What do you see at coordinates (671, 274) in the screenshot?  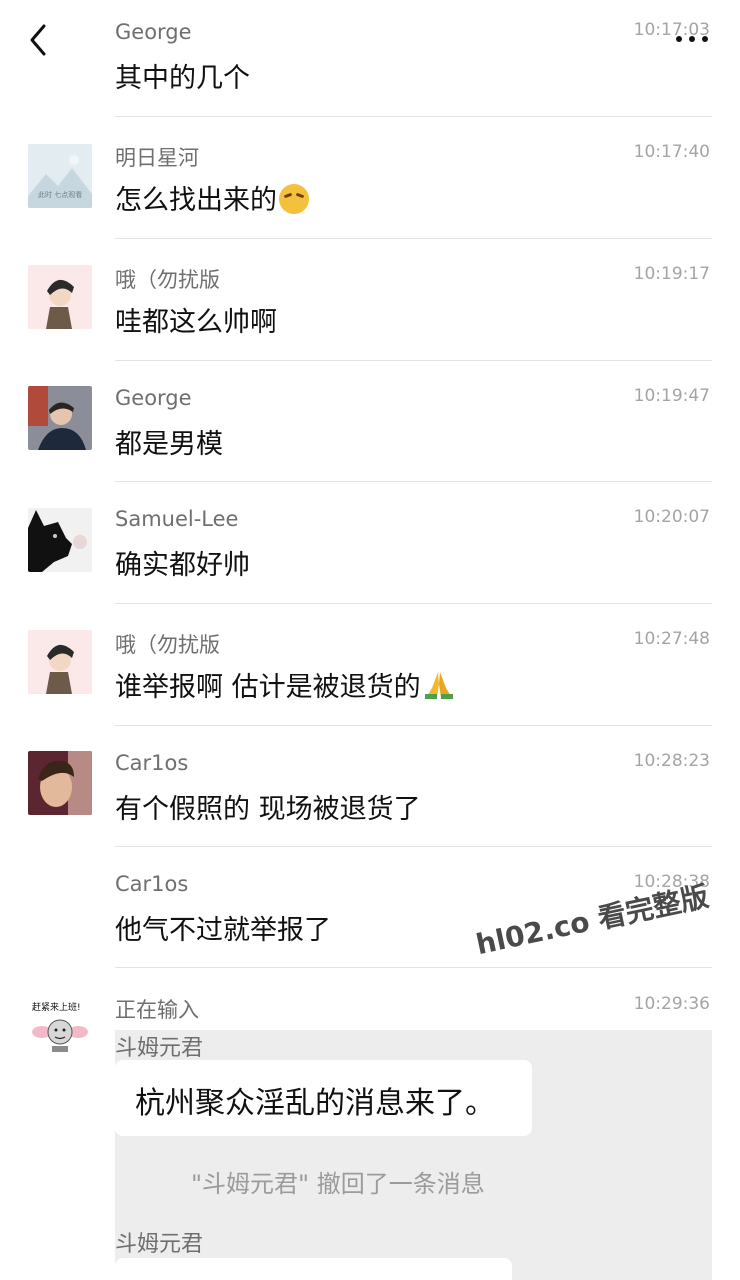 I see `message-time: 10:19:17` at bounding box center [671, 274].